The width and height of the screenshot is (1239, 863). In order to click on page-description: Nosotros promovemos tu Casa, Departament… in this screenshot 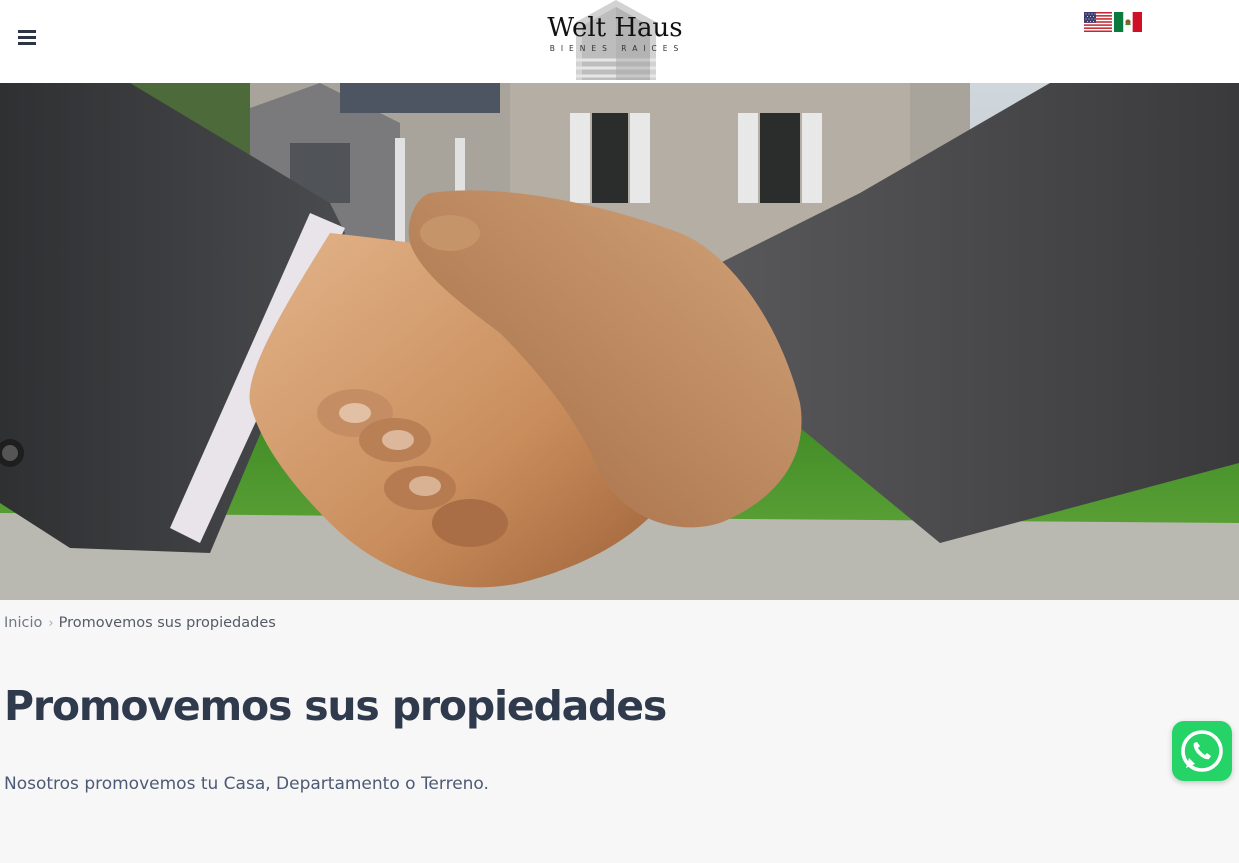, I will do `click(246, 784)`.